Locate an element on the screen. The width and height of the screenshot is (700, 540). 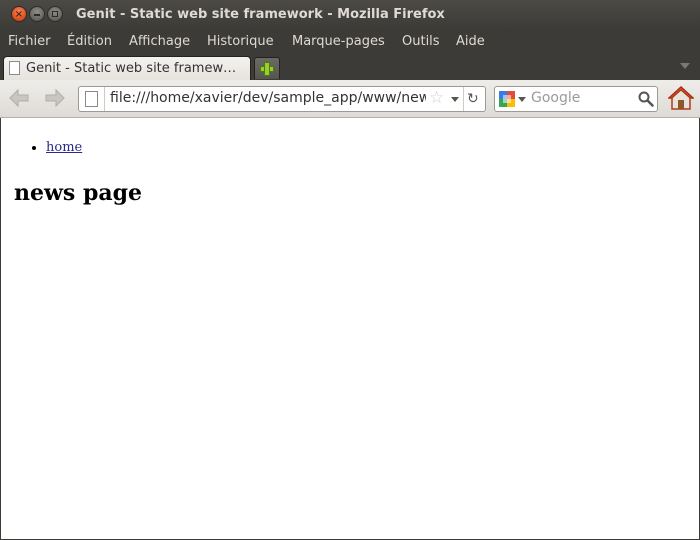
reload-divider is located at coordinates (463, 99).